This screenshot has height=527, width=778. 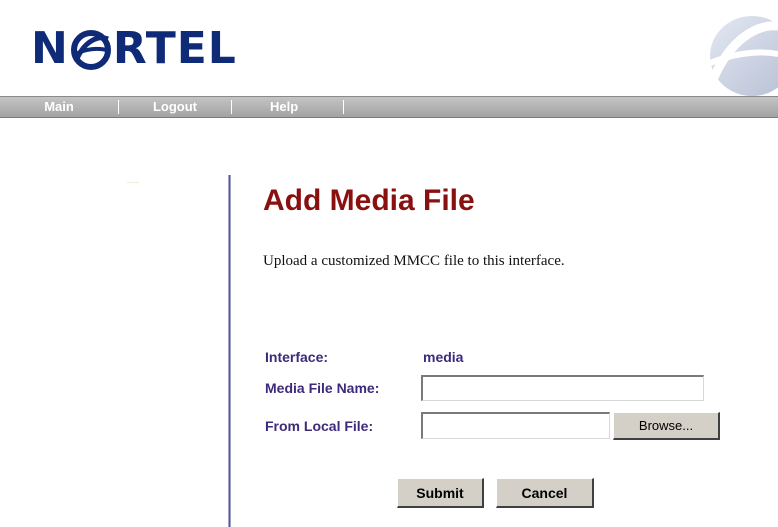 What do you see at coordinates (175, 107) in the screenshot?
I see `nav-logout-link: Logout` at bounding box center [175, 107].